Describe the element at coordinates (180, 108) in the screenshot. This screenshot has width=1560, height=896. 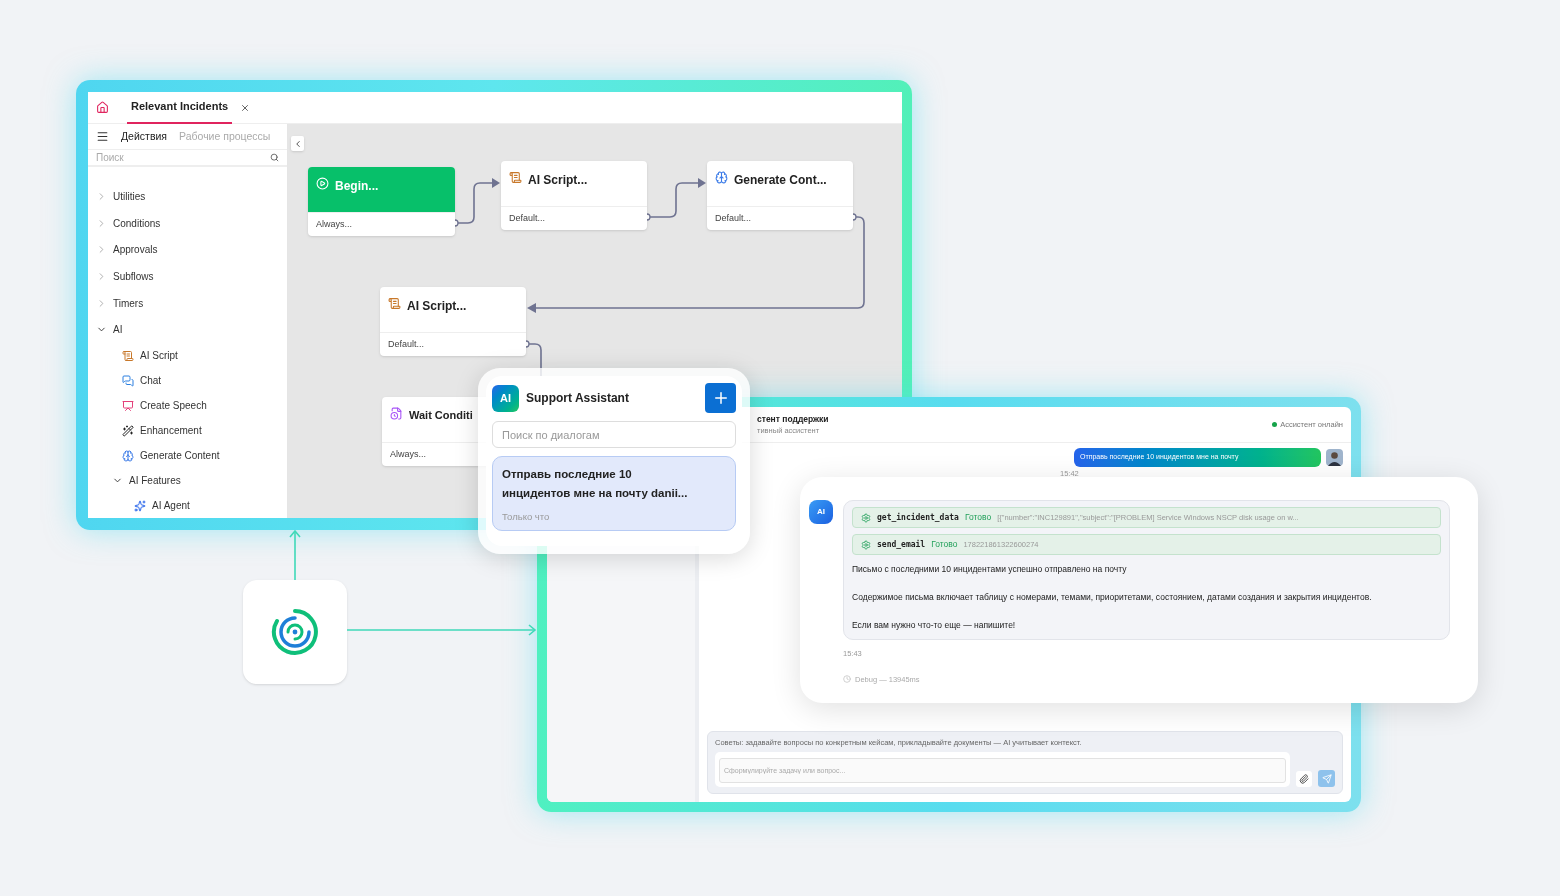
I see `tab: Relevant Incidents` at that location.